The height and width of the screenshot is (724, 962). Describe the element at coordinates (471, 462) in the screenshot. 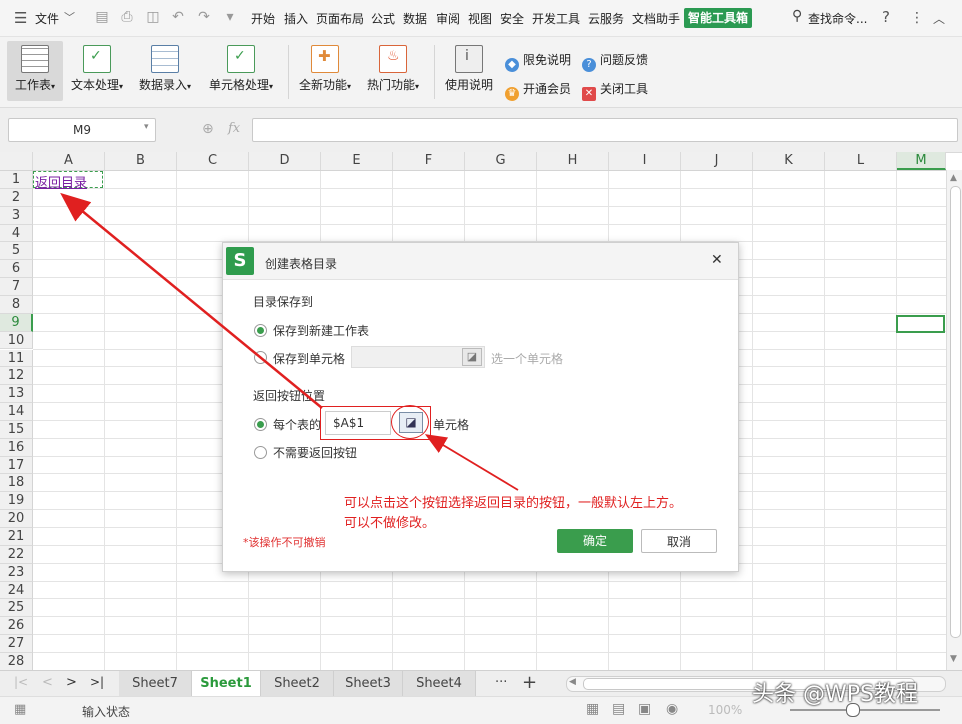

I see `arrow-to-picker` at that location.